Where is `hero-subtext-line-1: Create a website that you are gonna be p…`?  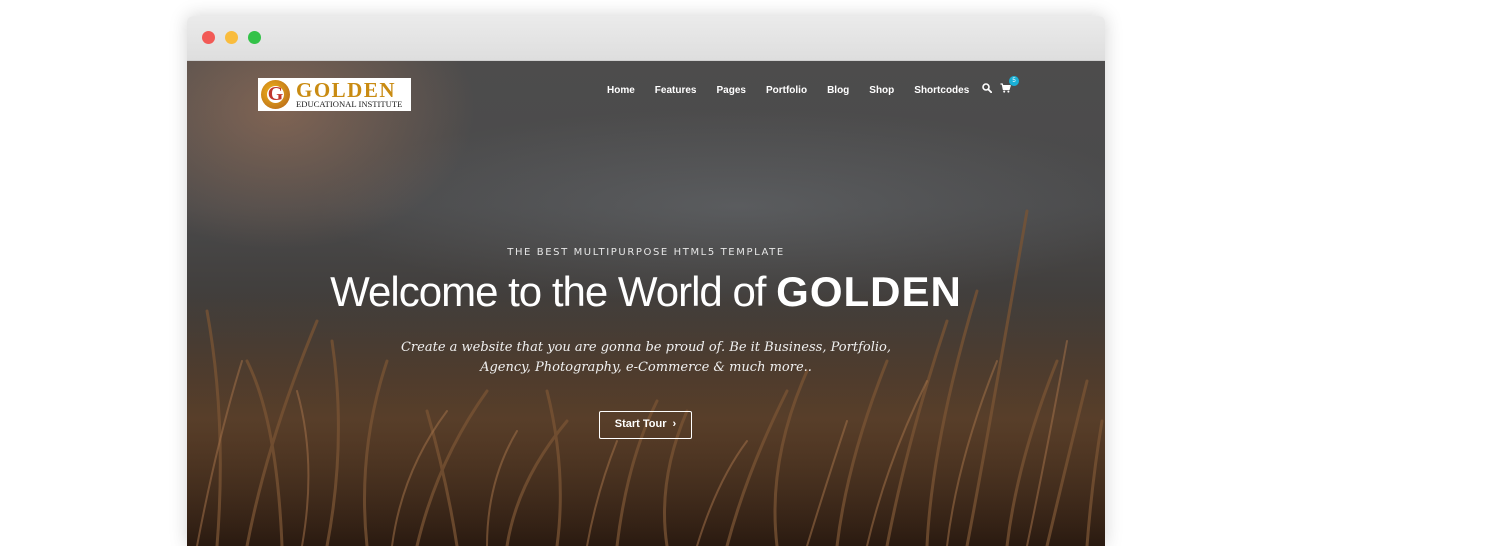 hero-subtext-line-1: Create a website that you are gonna be p… is located at coordinates (645, 347).